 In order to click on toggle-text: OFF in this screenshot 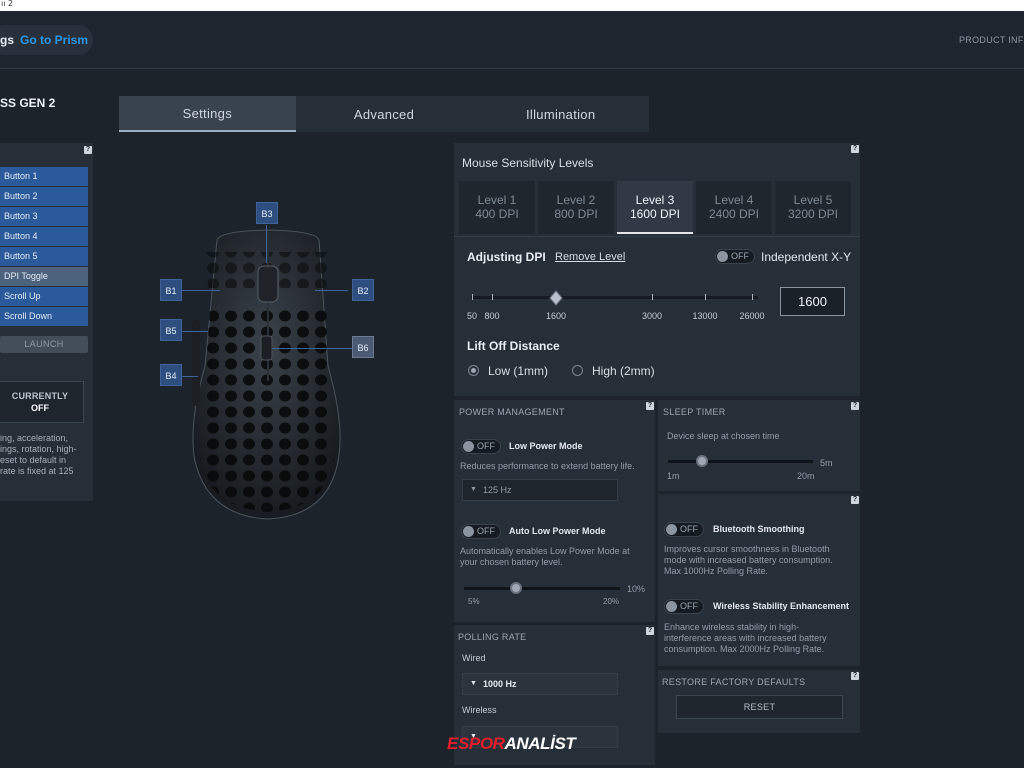, I will do `click(486, 446)`.